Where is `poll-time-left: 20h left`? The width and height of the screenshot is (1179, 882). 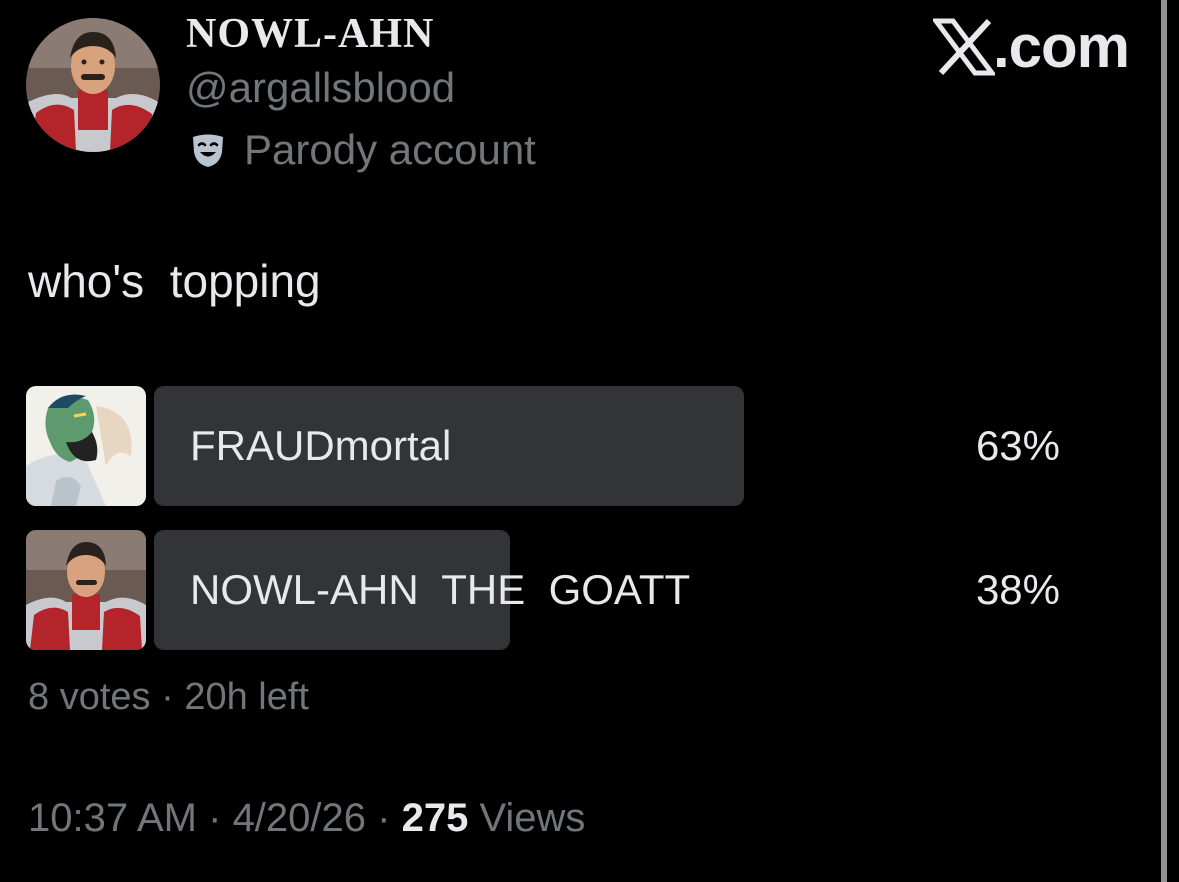 poll-time-left: 20h left is located at coordinates (246, 697).